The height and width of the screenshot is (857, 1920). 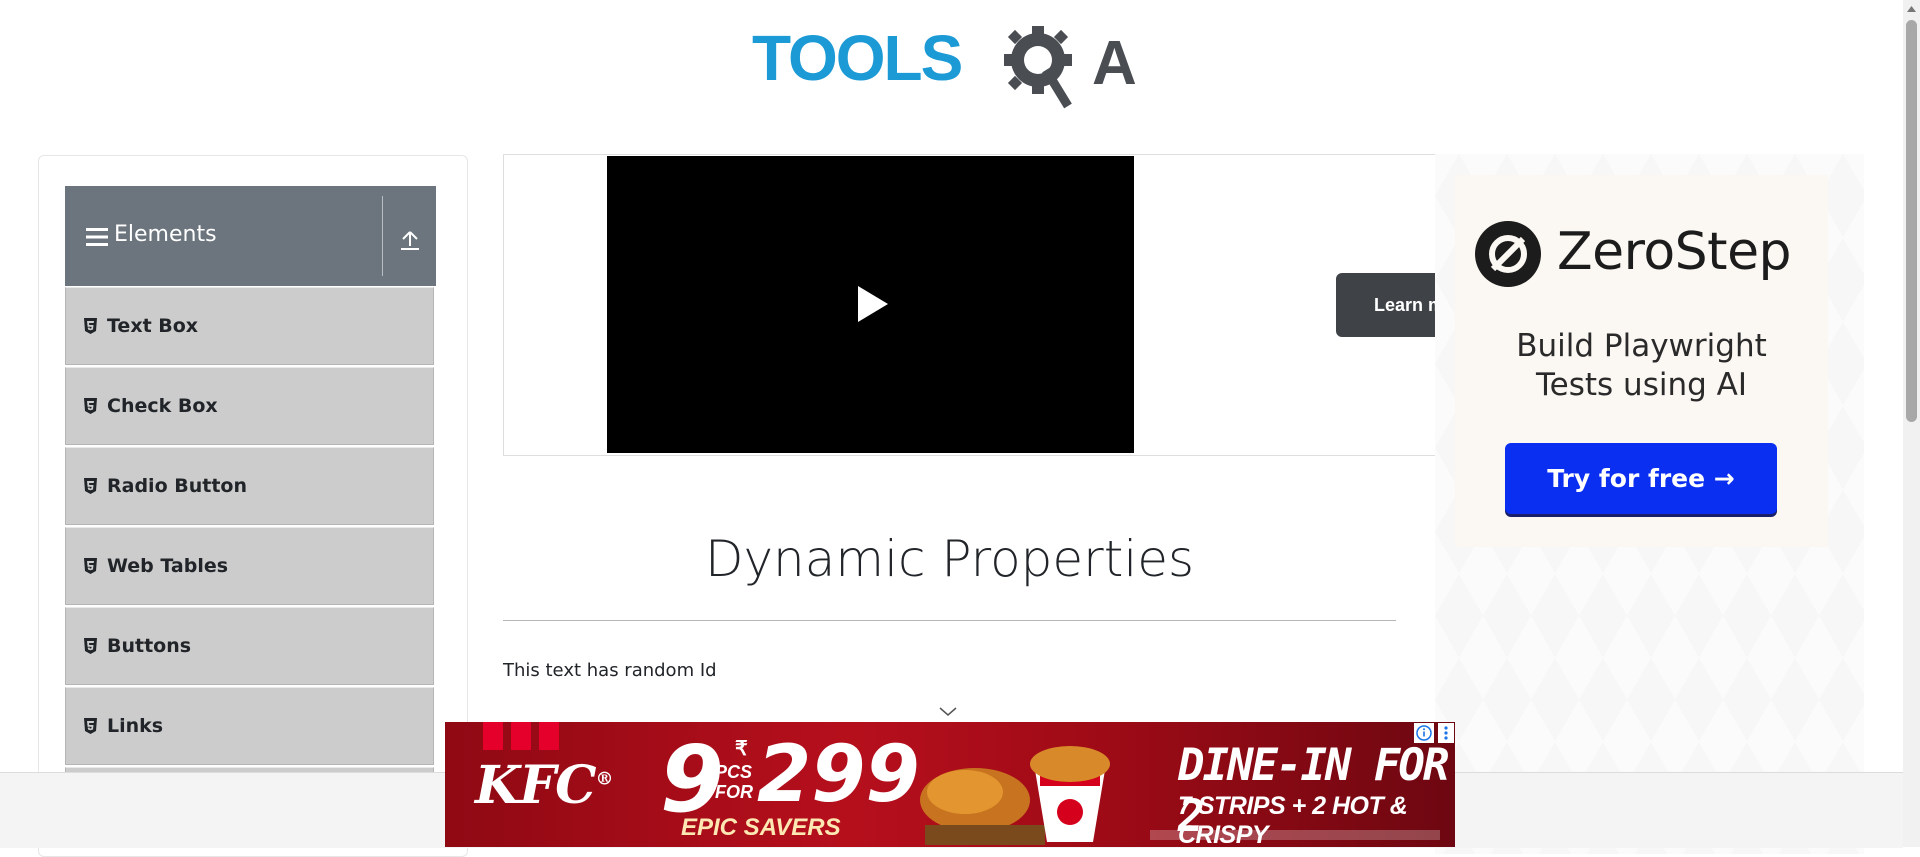 What do you see at coordinates (761, 827) in the screenshot?
I see `kfc-epic-savers: EPIC SAVERS` at bounding box center [761, 827].